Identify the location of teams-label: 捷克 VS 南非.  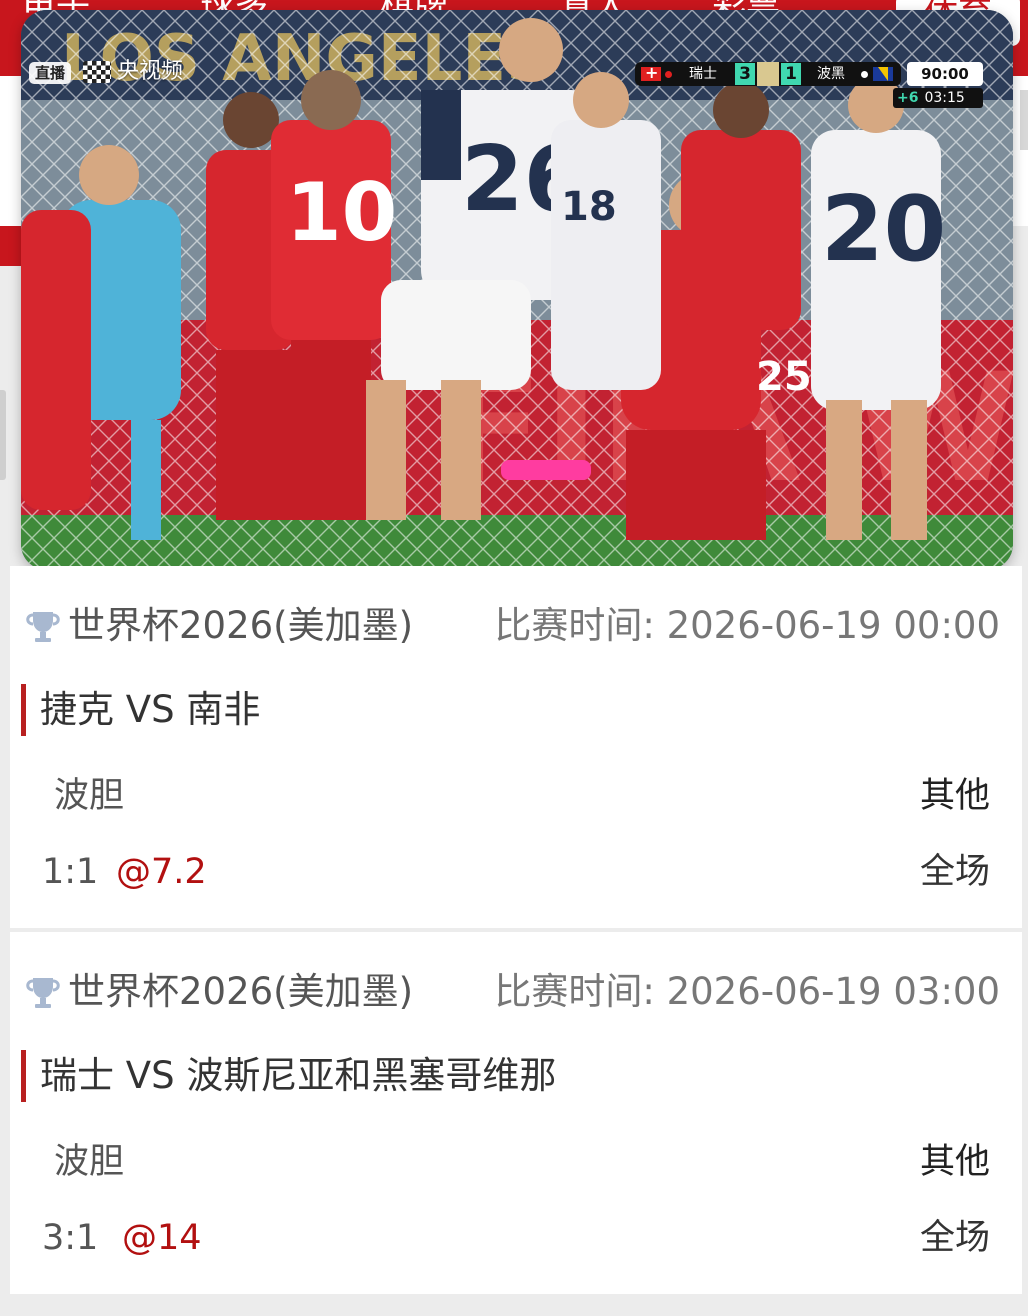
(150, 709).